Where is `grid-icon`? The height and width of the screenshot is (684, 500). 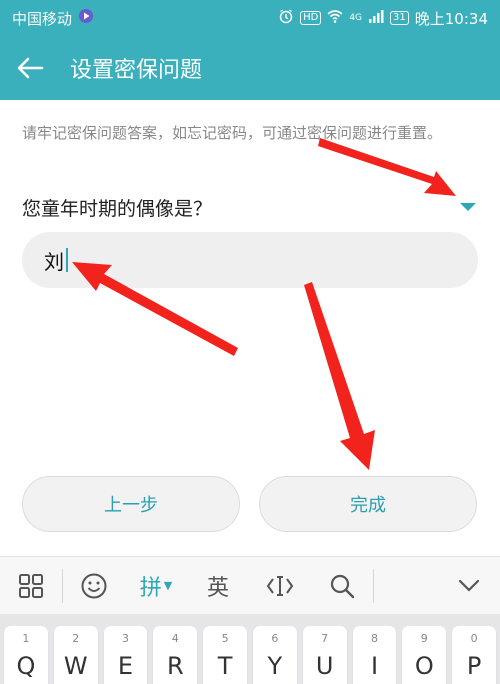 grid-icon is located at coordinates (31, 585).